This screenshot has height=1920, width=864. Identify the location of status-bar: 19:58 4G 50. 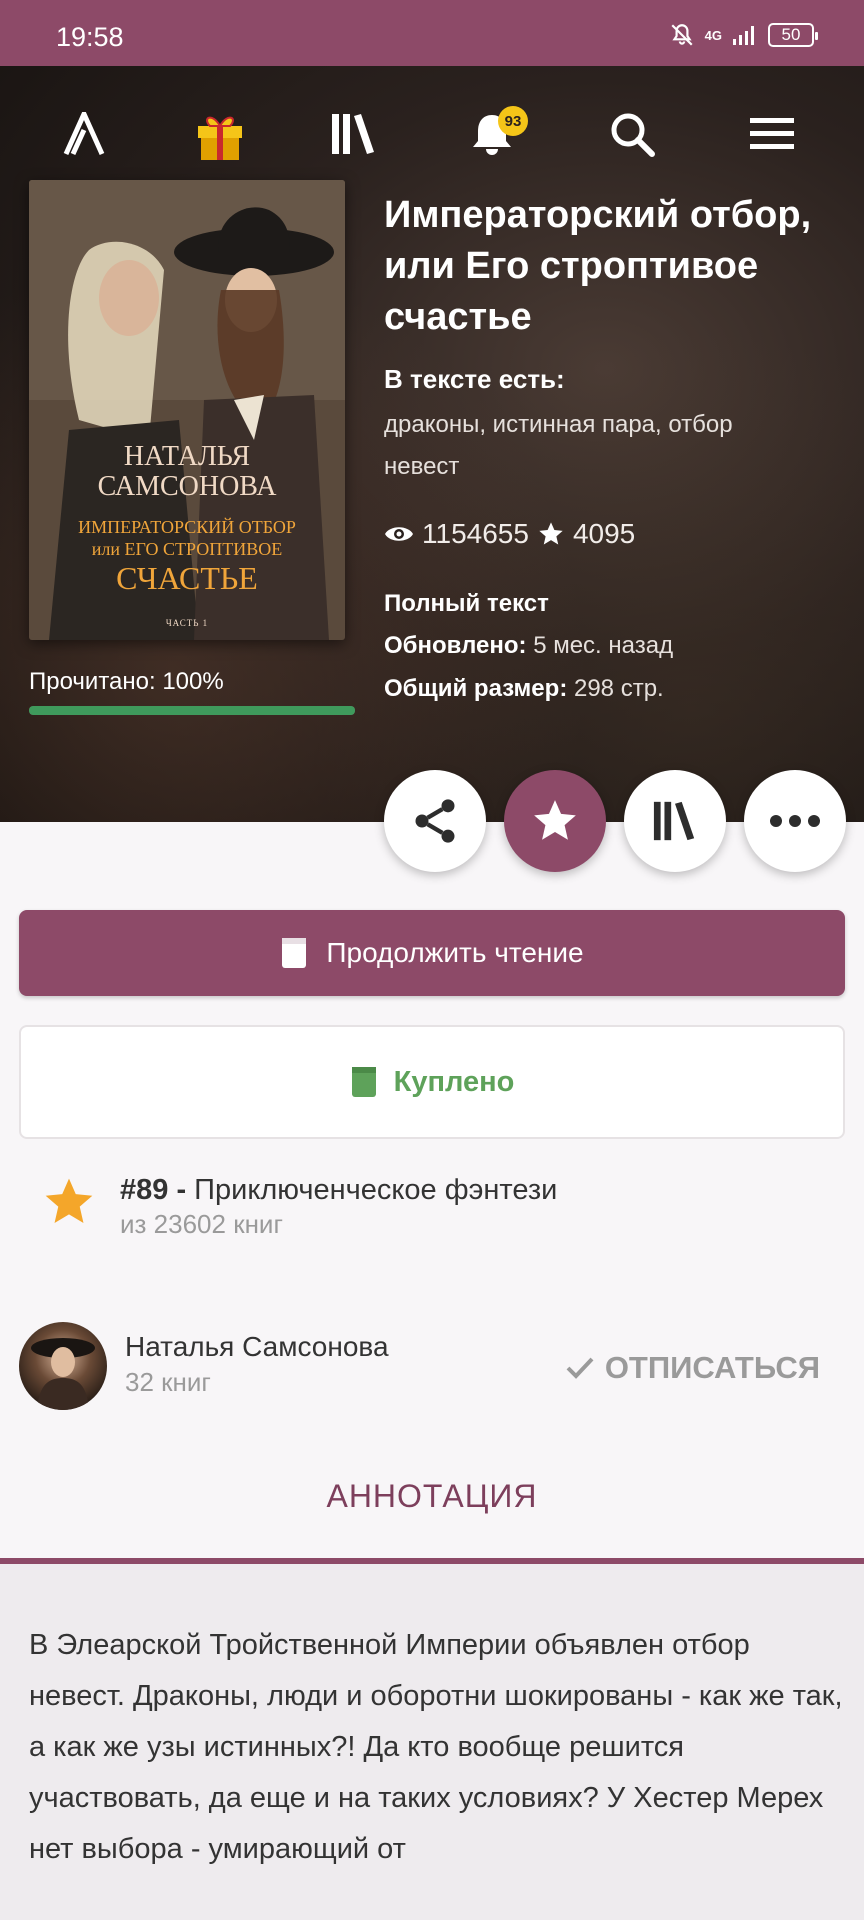
(432, 33).